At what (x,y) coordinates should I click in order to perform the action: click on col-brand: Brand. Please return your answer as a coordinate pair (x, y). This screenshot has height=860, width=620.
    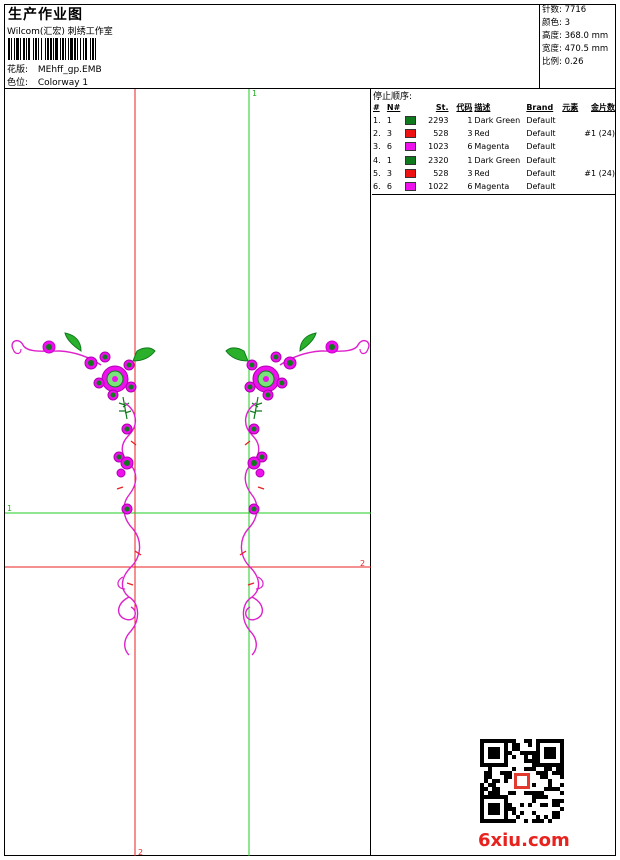
    Looking at the image, I should click on (540, 107).